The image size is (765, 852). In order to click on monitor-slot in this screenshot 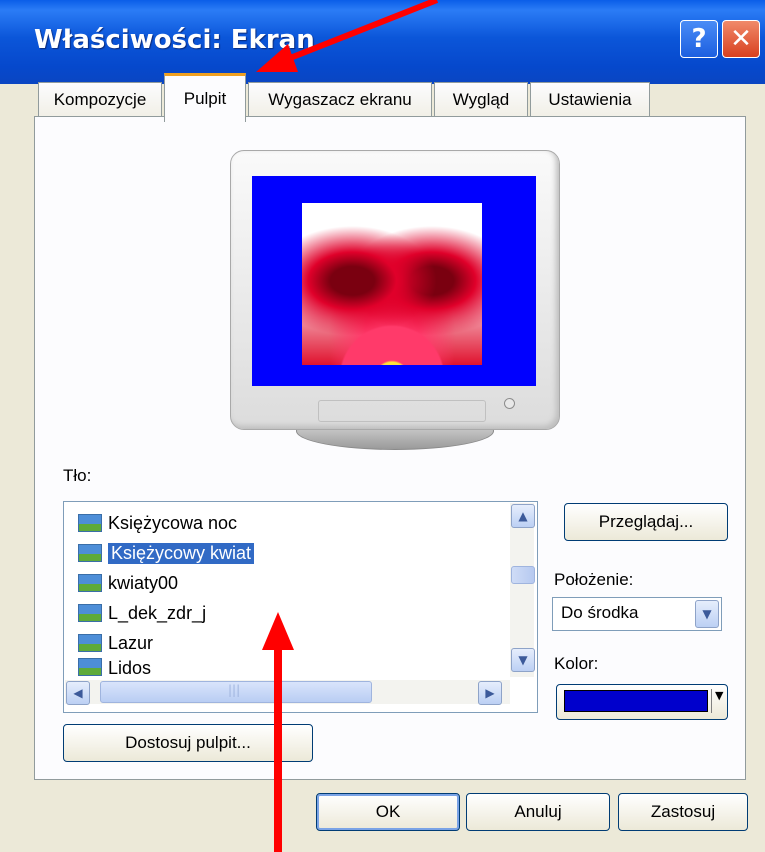, I will do `click(402, 411)`.